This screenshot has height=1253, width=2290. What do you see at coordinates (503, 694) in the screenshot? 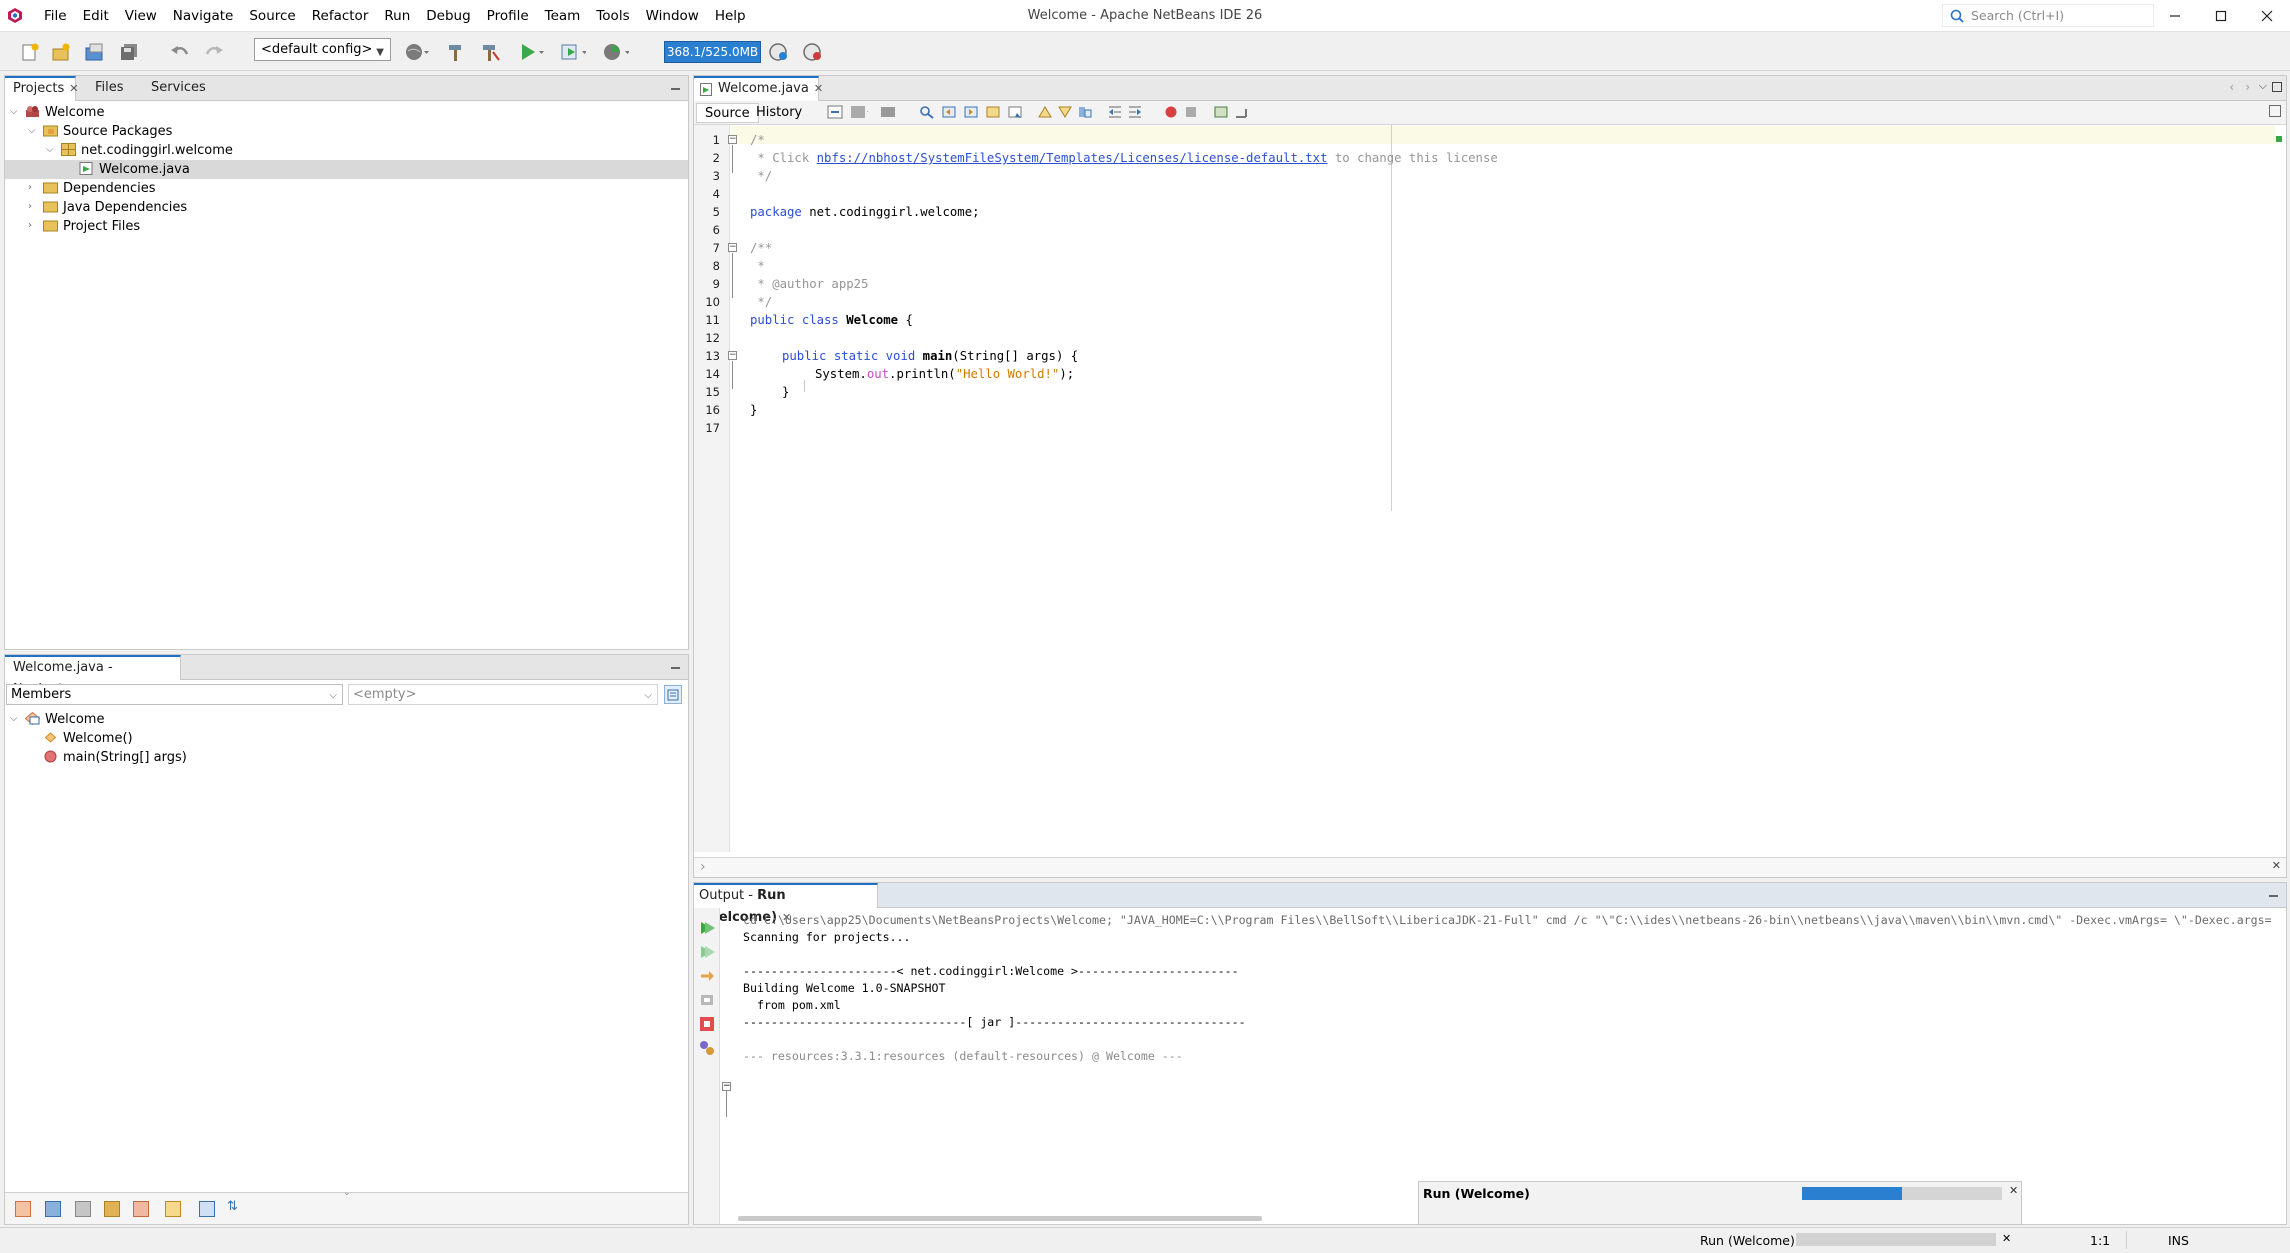
I see `empty-dropdown: <empty> ⌵` at bounding box center [503, 694].